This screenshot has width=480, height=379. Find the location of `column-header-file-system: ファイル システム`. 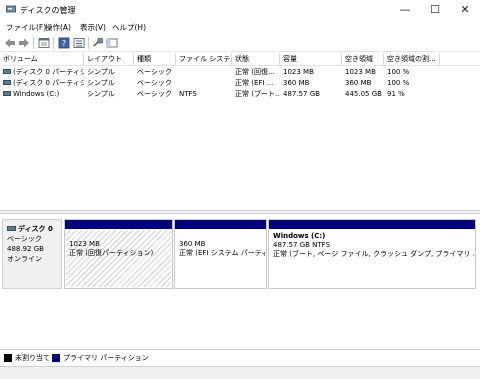

column-header-file-system: ファイル システム is located at coordinates (204, 59).